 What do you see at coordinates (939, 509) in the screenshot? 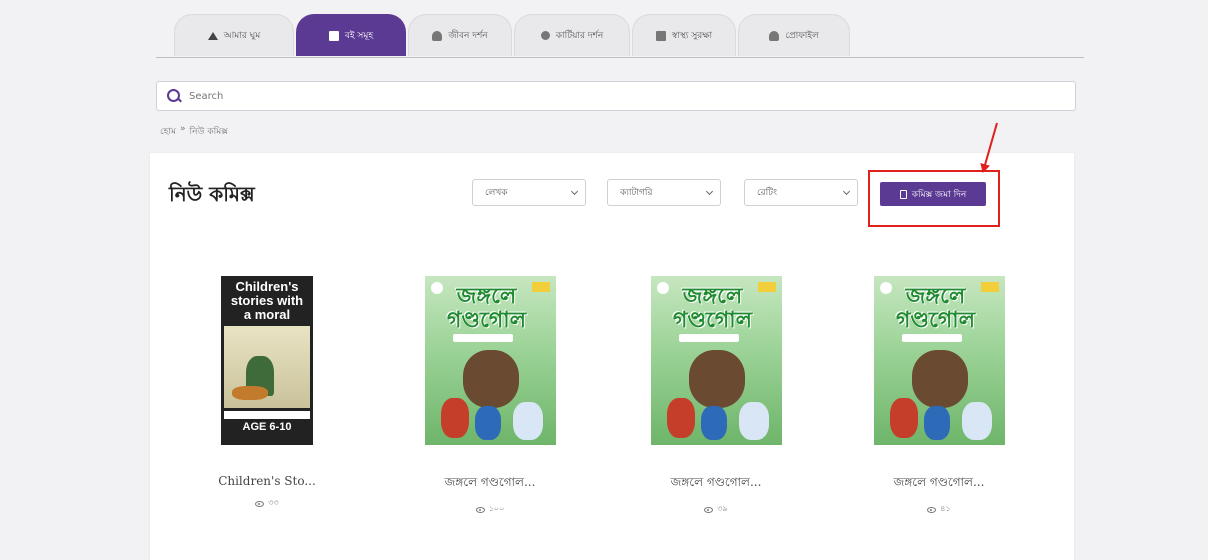
I see `book-views: ৪১` at bounding box center [939, 509].